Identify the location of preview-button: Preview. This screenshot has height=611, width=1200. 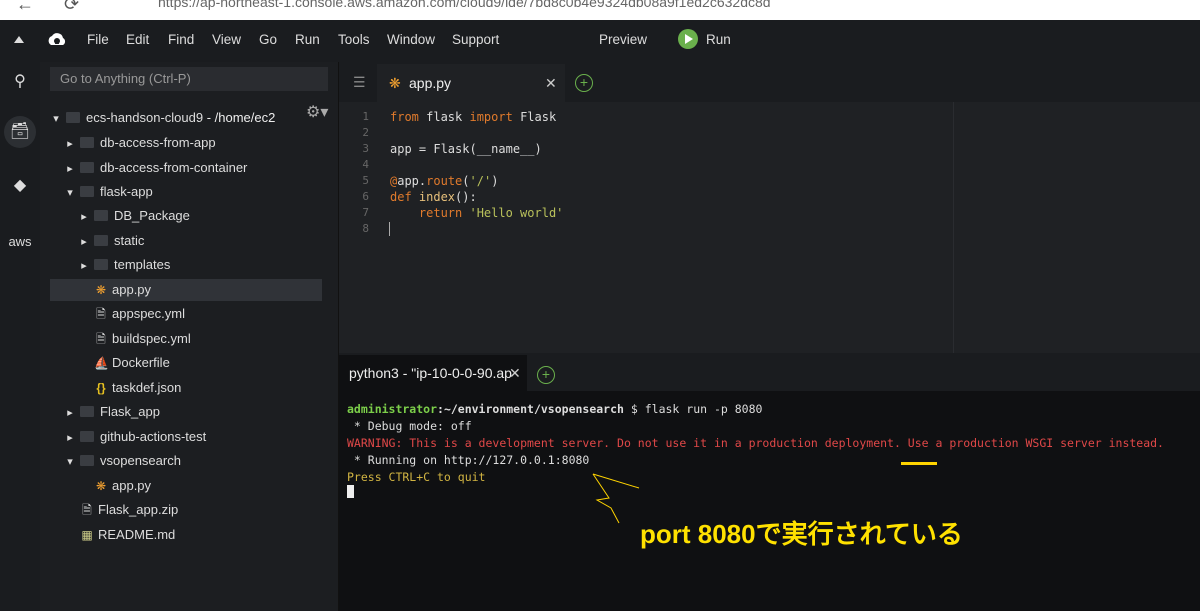
(623, 39).